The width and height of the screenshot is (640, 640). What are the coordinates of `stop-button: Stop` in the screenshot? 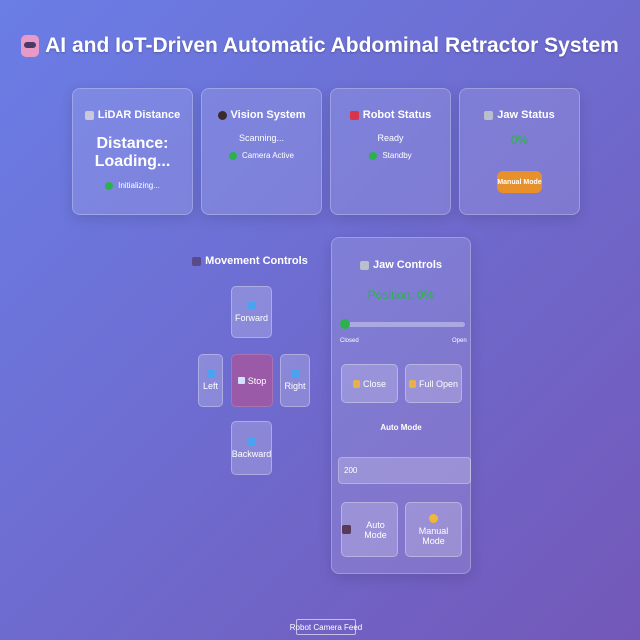 It's located at (252, 380).